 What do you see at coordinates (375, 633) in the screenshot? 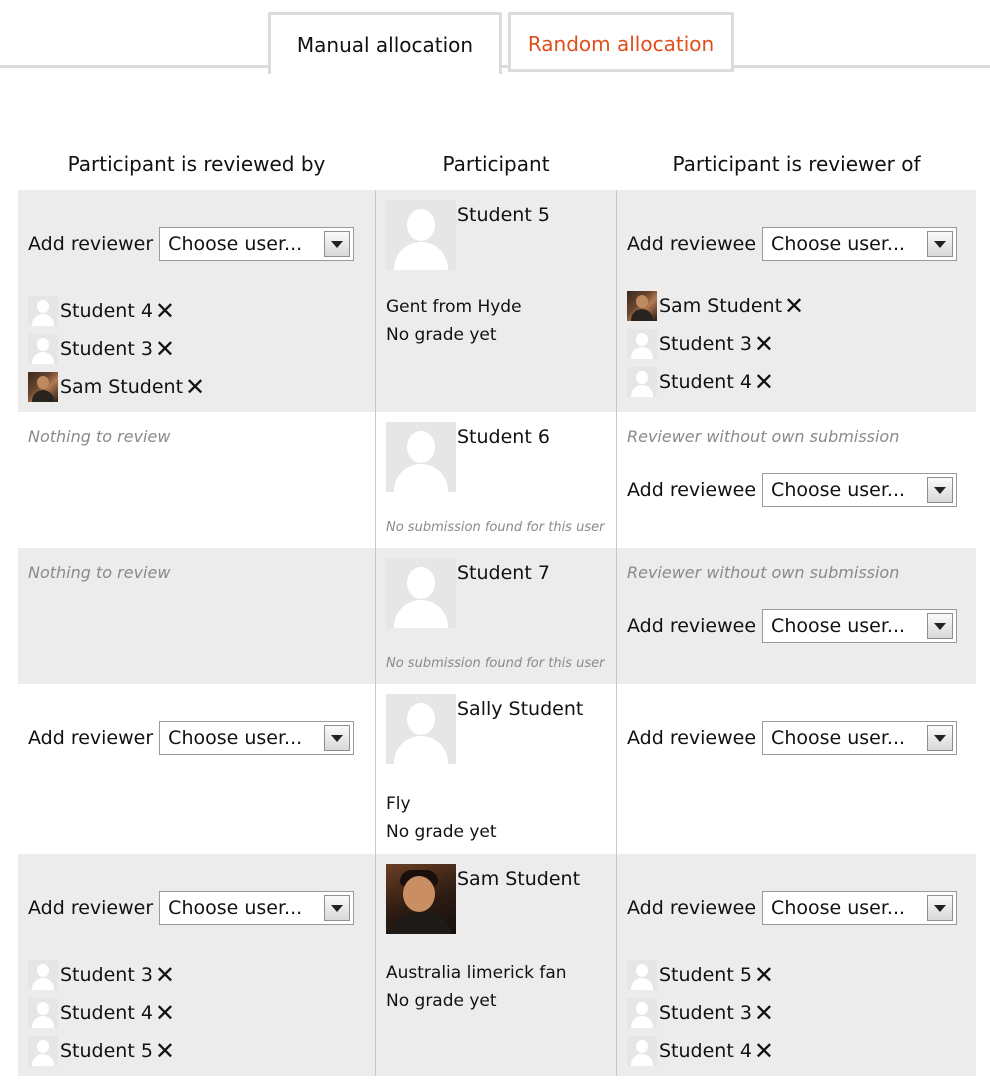
I see `column-divider` at bounding box center [375, 633].